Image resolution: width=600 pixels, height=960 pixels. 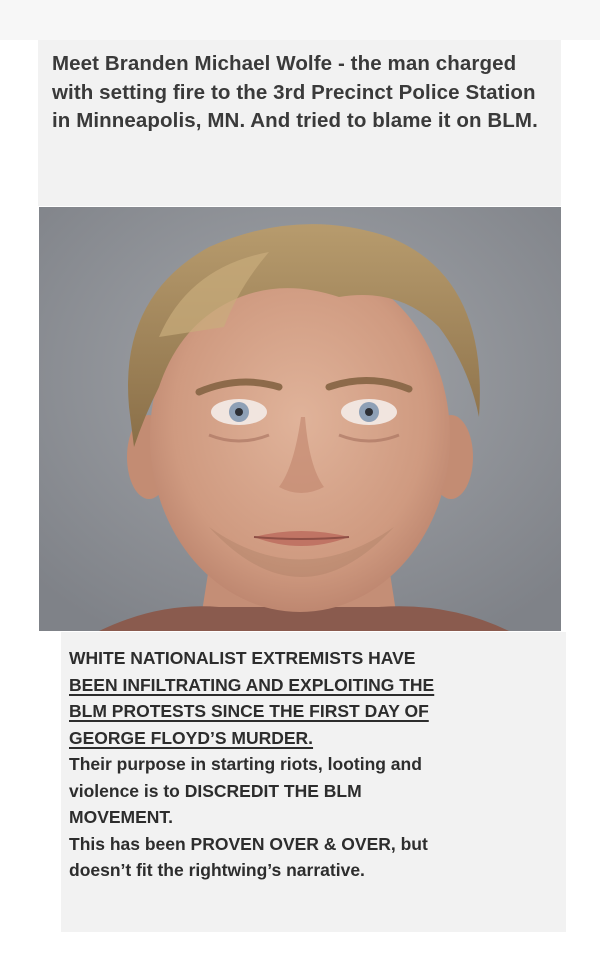 What do you see at coordinates (248, 843) in the screenshot?
I see `caption-line: This has been PROVEN OVER & OVER, but` at bounding box center [248, 843].